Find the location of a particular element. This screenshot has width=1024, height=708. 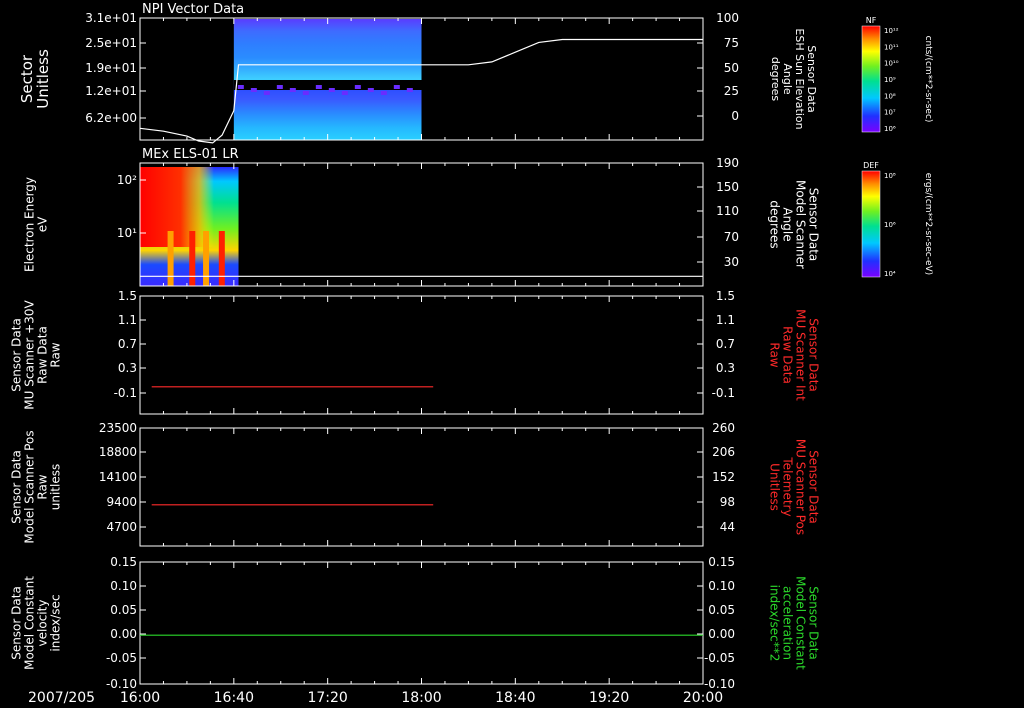

y-tick-label-left: 1.9e+01 is located at coordinates (111, 68).